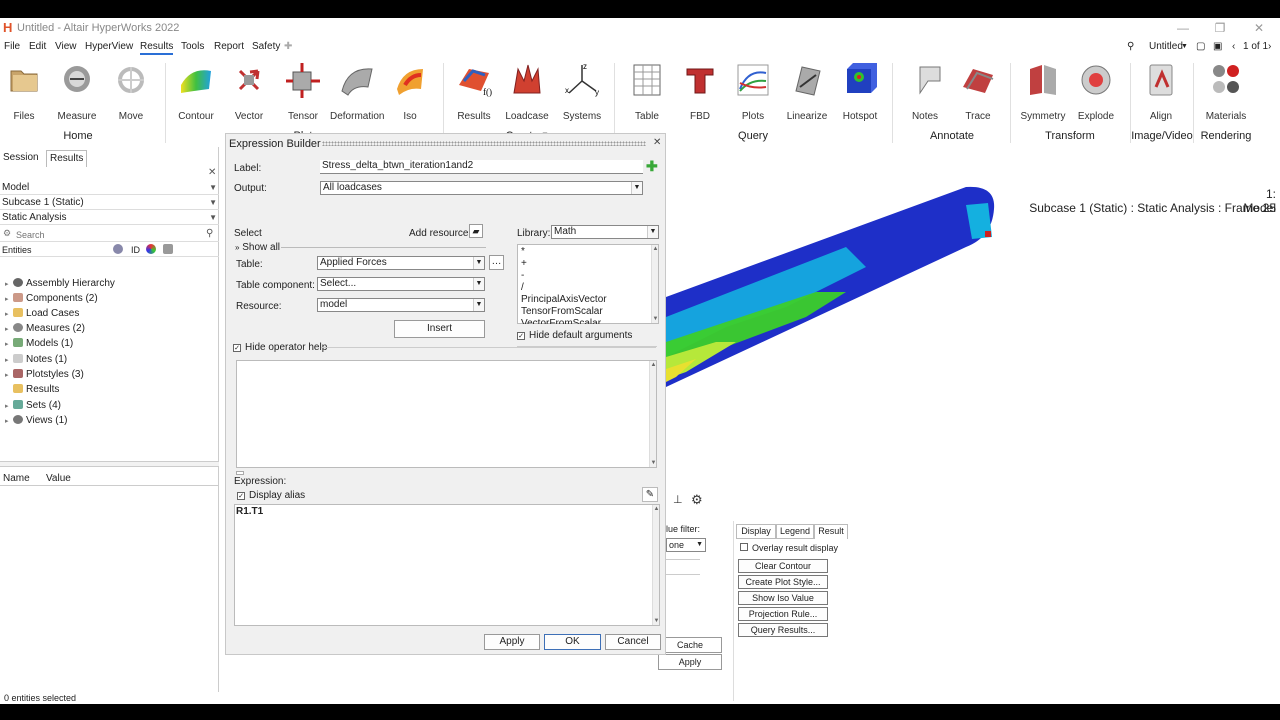 This screenshot has height=720, width=1280. Describe the element at coordinates (44, 375) in the screenshot. I see `tree-item-plotstyles: ▸ Plotstyles (3)` at that location.